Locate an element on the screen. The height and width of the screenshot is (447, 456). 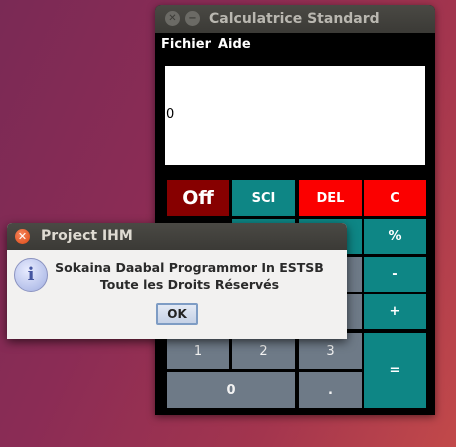
minus-button: - is located at coordinates (395, 274).